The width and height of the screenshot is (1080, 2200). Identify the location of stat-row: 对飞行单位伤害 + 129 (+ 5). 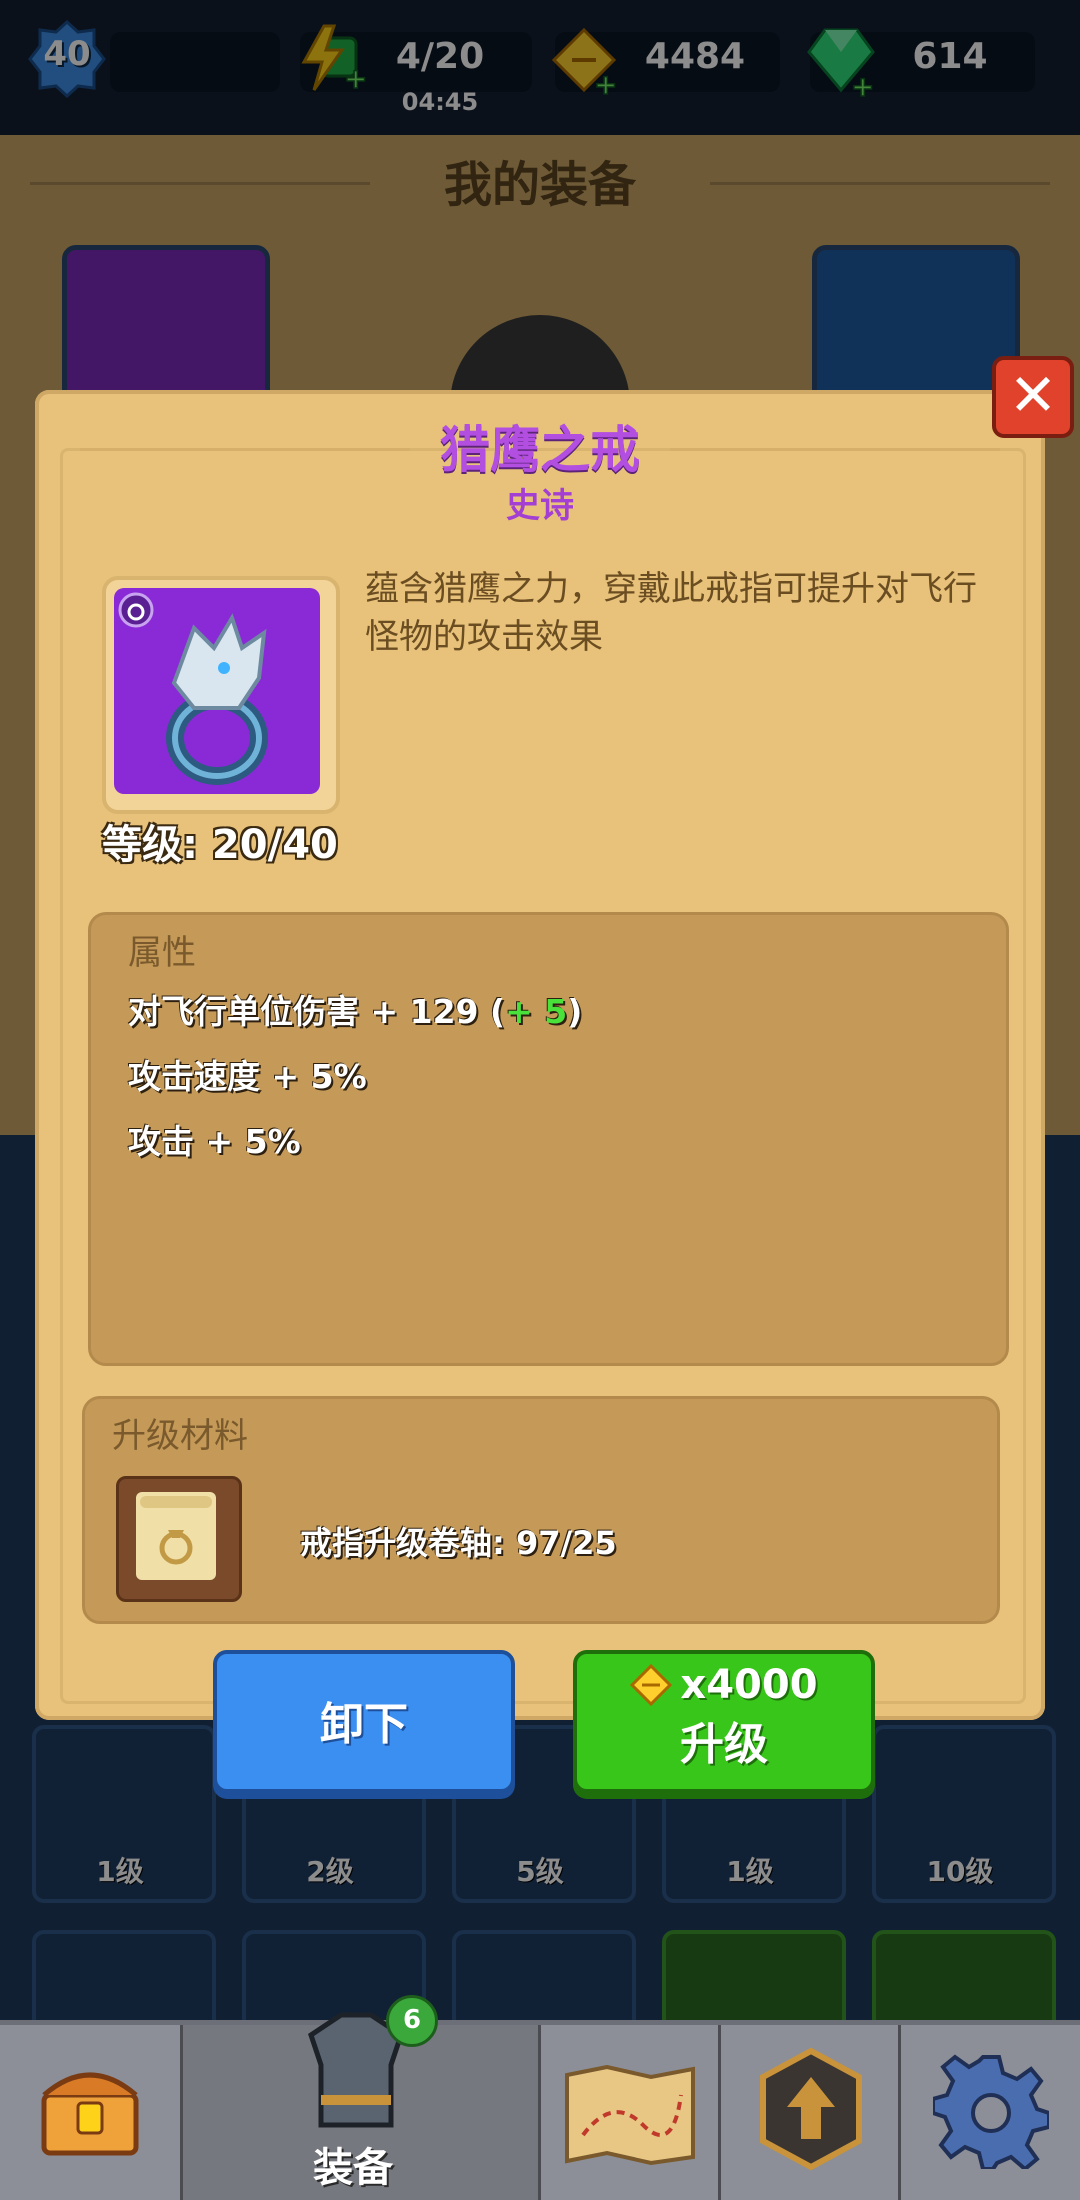
(355, 1009).